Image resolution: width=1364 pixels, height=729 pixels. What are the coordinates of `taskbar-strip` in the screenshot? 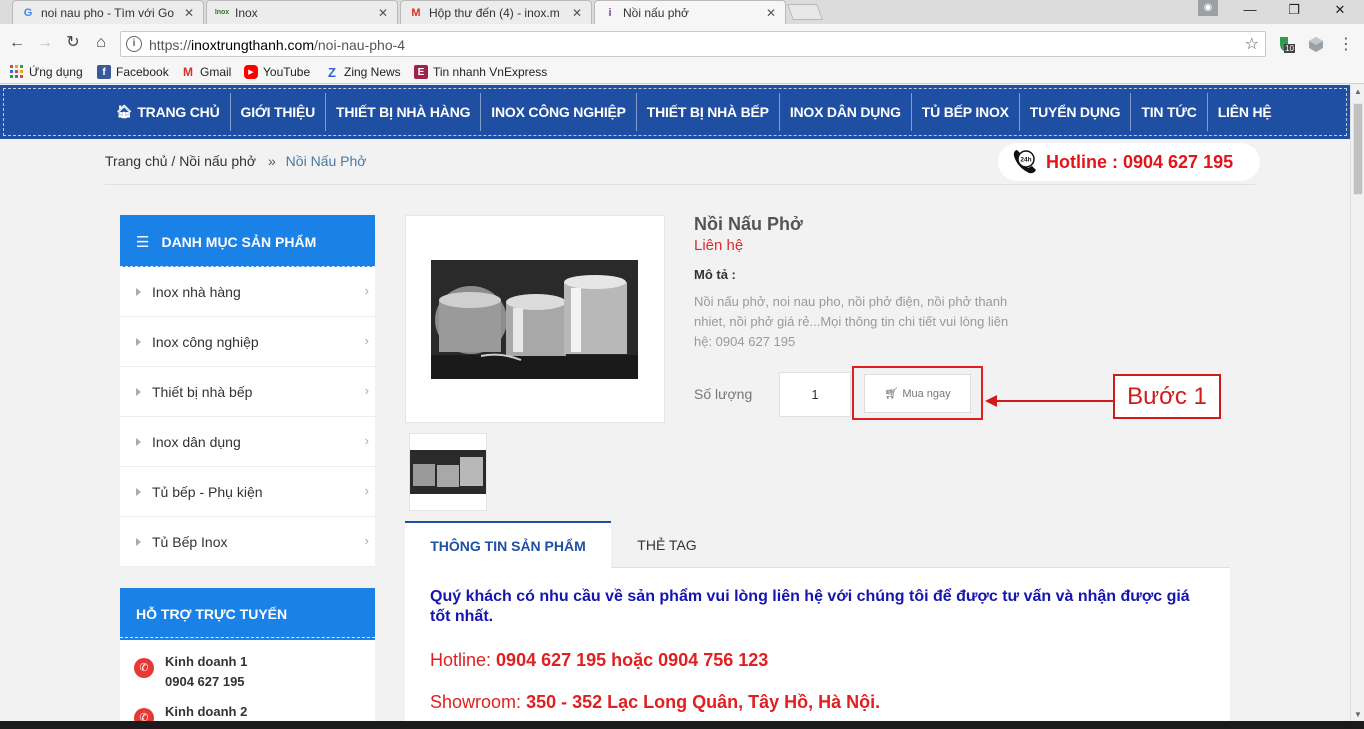 It's located at (682, 725).